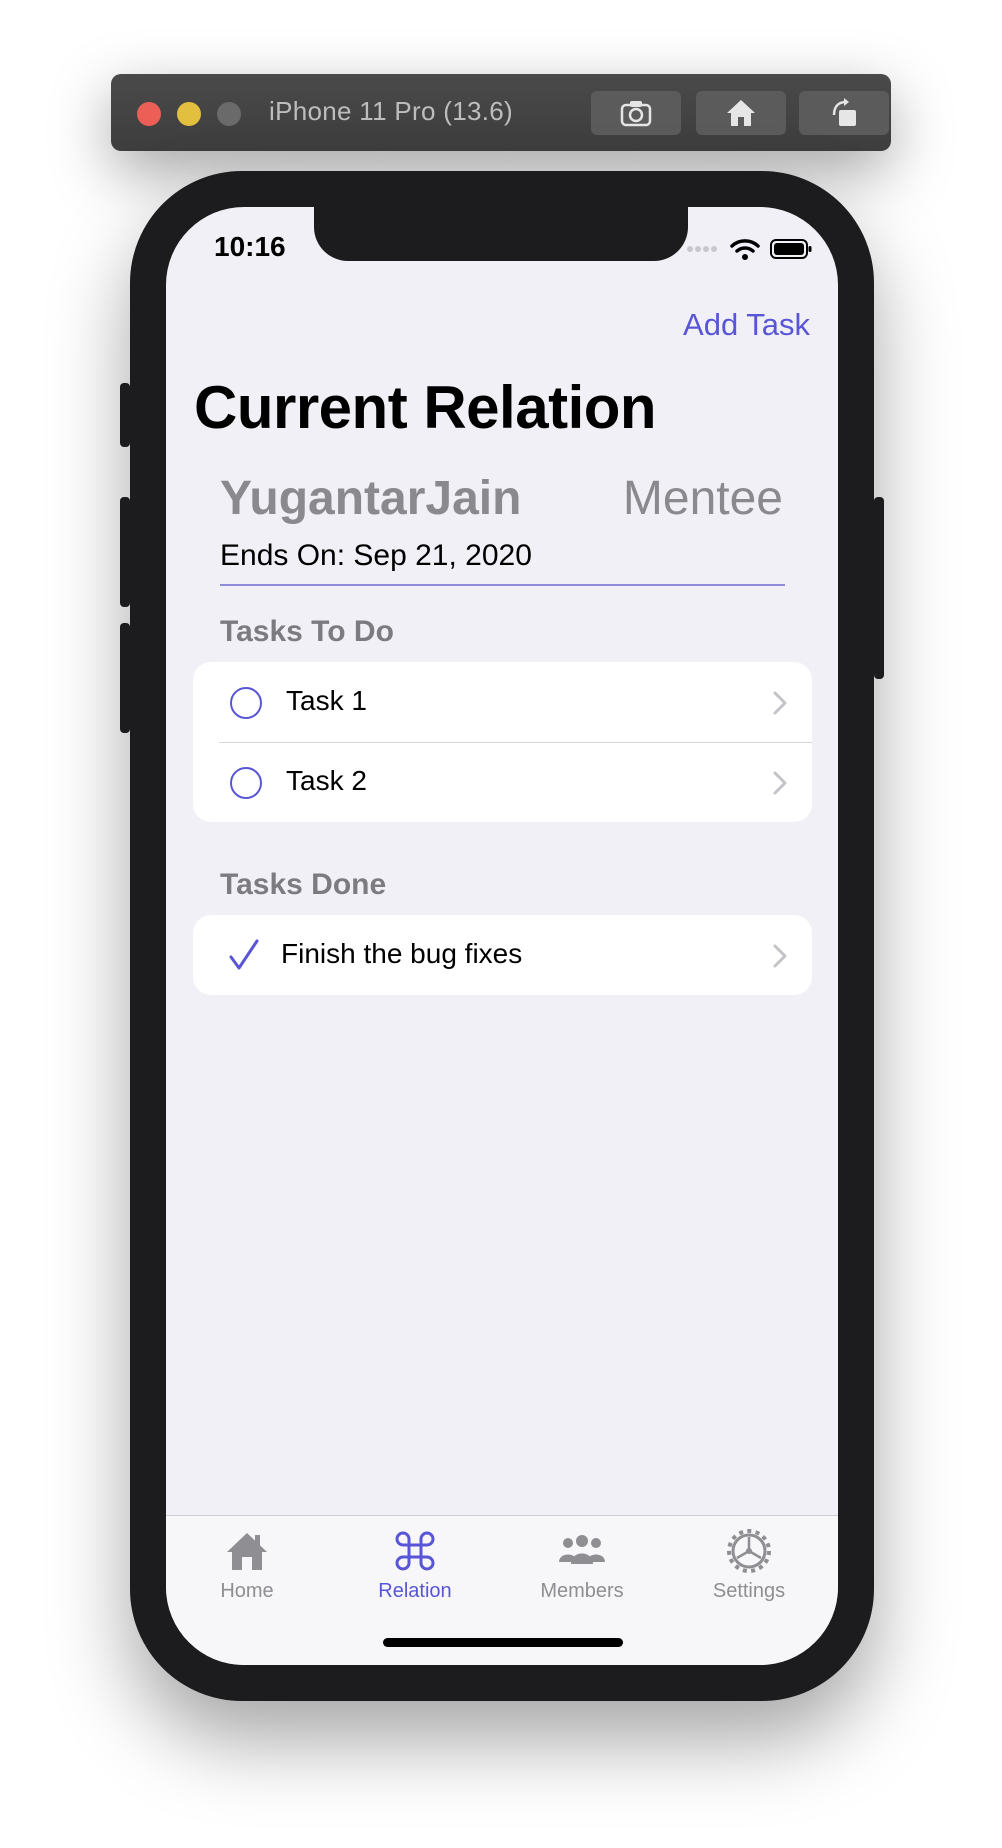 This screenshot has height=1848, width=1002. What do you see at coordinates (244, 954) in the screenshot?
I see `checkmark-icon` at bounding box center [244, 954].